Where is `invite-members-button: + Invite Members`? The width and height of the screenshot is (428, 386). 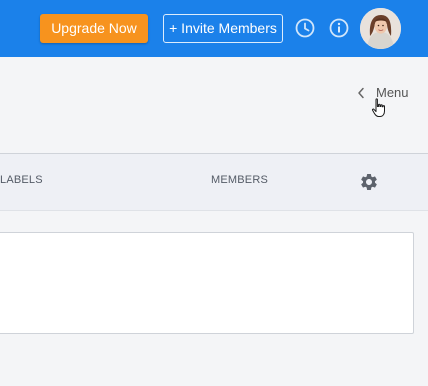 invite-members-button: + Invite Members is located at coordinates (223, 28).